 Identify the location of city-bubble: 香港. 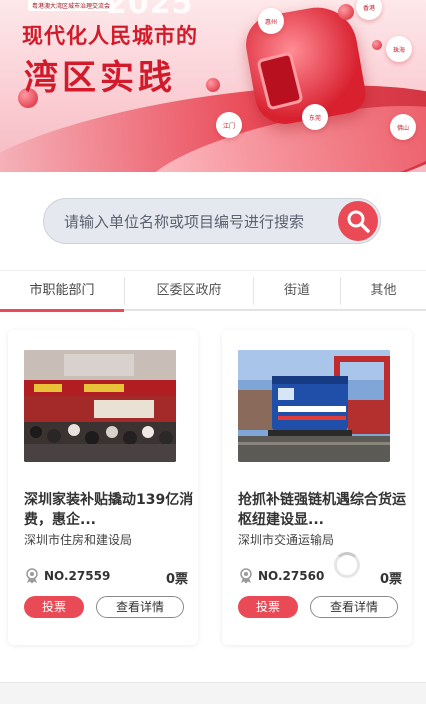
(369, 10).